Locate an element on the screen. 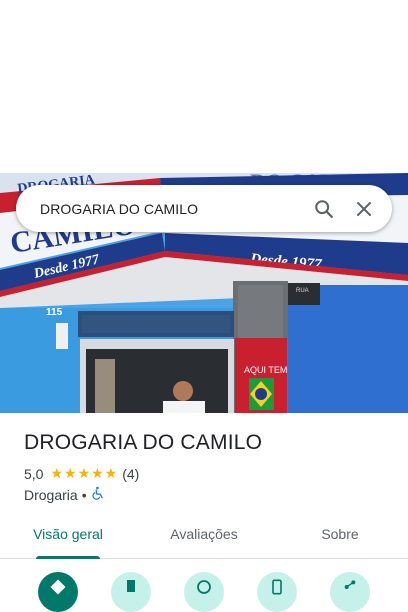  rating-row: 5,0 ★★★★★ (4) is located at coordinates (81, 473).